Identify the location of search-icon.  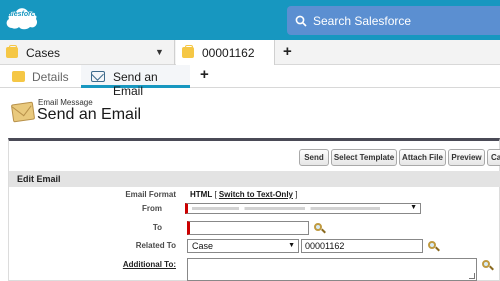
(301, 23).